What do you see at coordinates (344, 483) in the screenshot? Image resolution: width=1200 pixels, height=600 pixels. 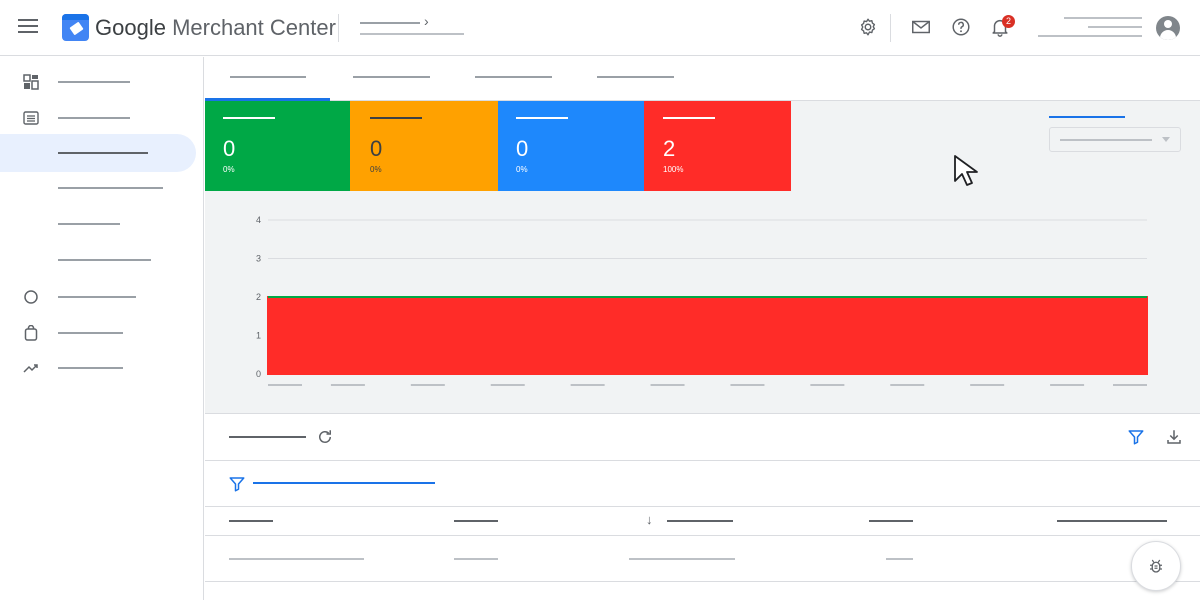 I see `filter-input` at bounding box center [344, 483].